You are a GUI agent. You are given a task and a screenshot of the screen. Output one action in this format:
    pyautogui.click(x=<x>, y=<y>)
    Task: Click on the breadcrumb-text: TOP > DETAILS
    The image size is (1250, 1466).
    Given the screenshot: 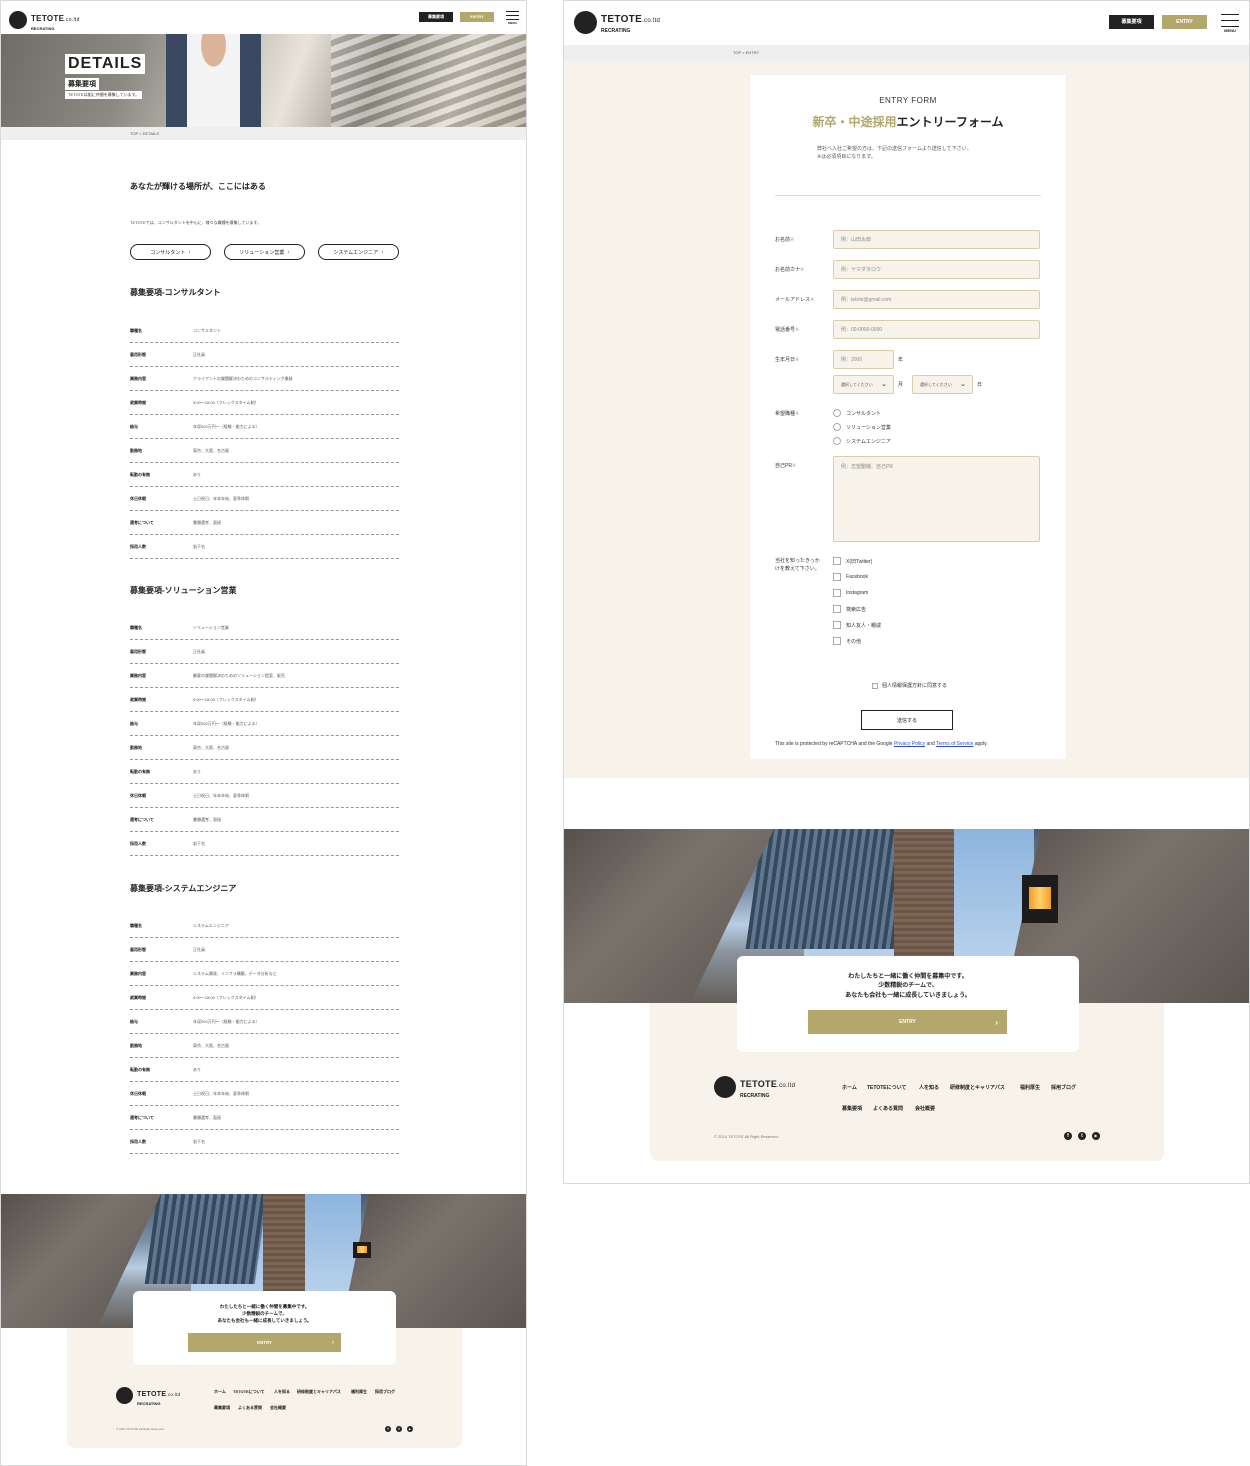 What is the action you would take?
    pyautogui.click(x=144, y=133)
    